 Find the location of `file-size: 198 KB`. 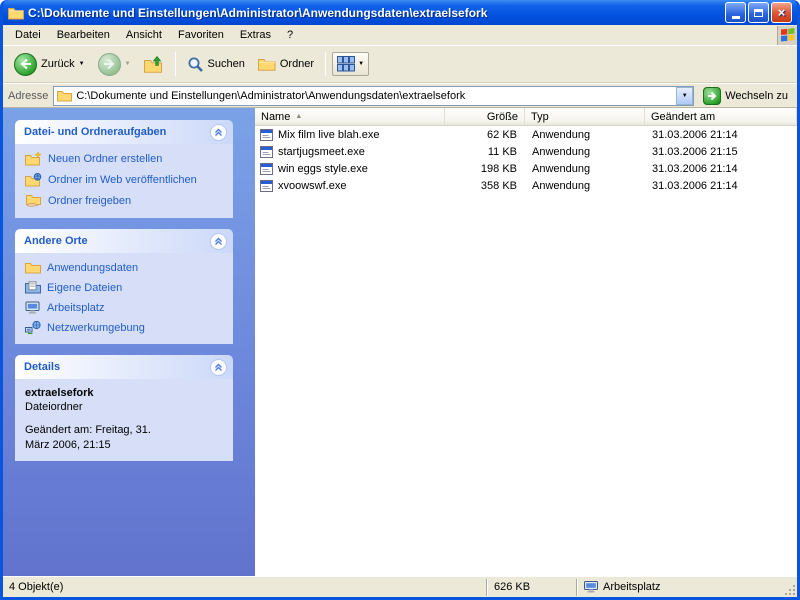

file-size: 198 KB is located at coordinates (498, 168).